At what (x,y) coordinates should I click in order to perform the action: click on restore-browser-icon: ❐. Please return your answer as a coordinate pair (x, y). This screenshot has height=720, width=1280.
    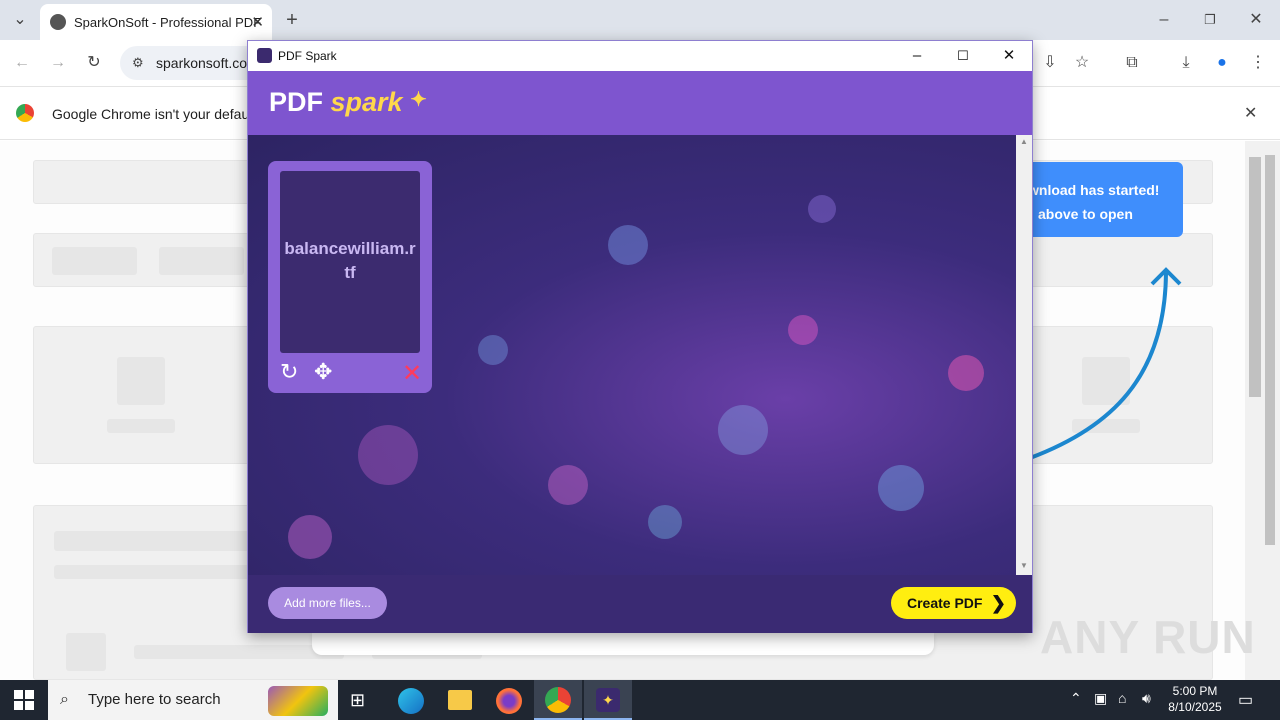
    Looking at the image, I should click on (1210, 20).